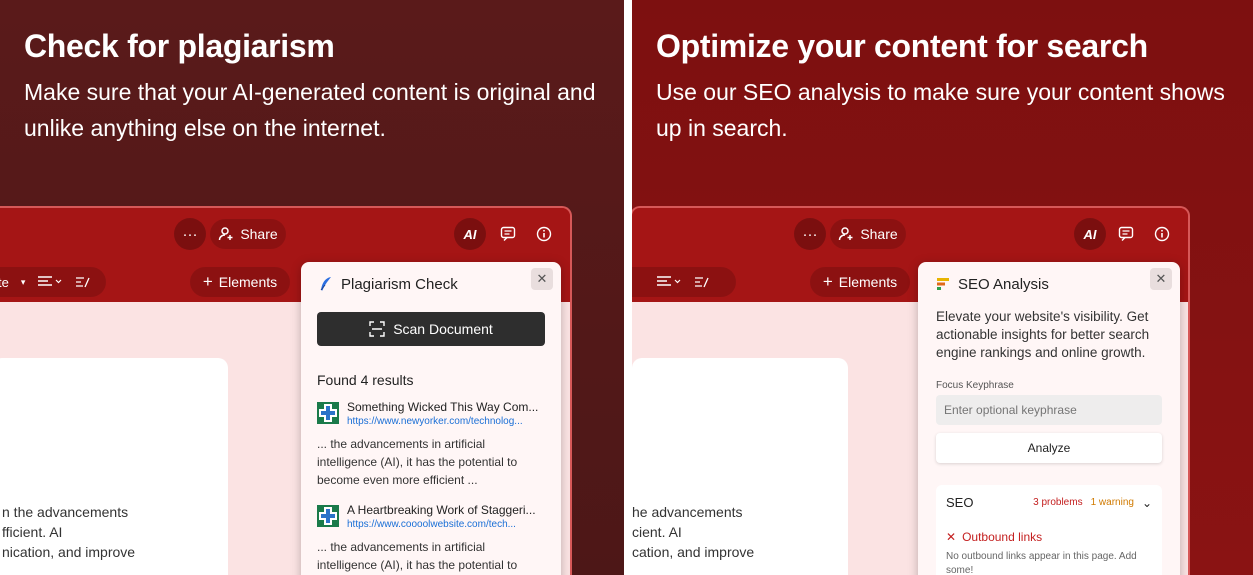 The width and height of the screenshot is (1253, 575). I want to click on format-controls: te ▾, so click(53, 282).